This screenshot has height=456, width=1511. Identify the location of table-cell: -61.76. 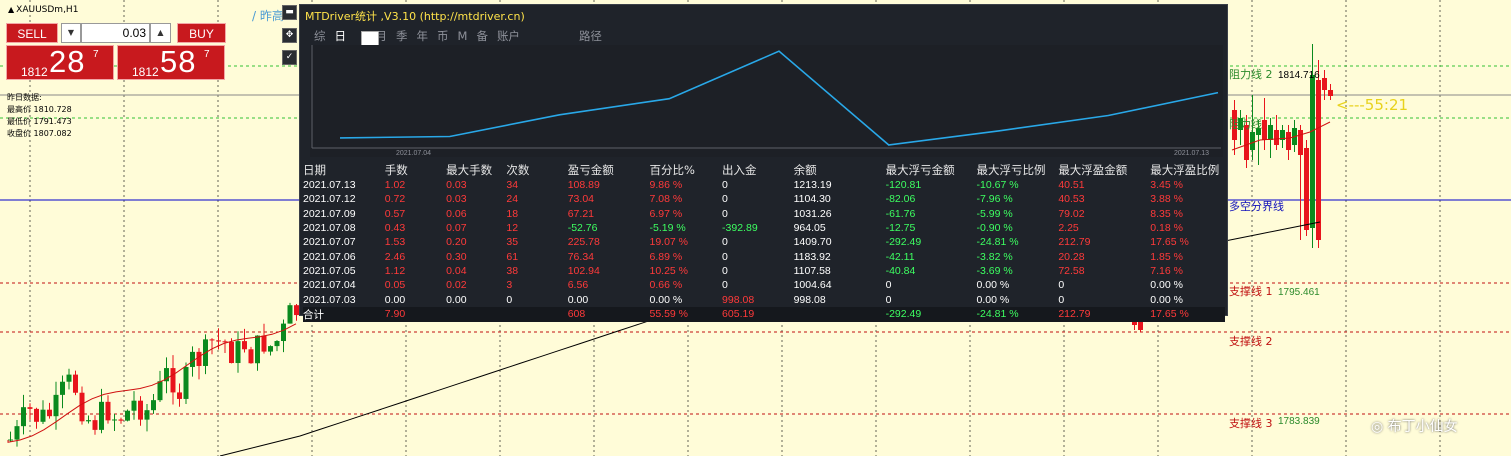
(900, 213).